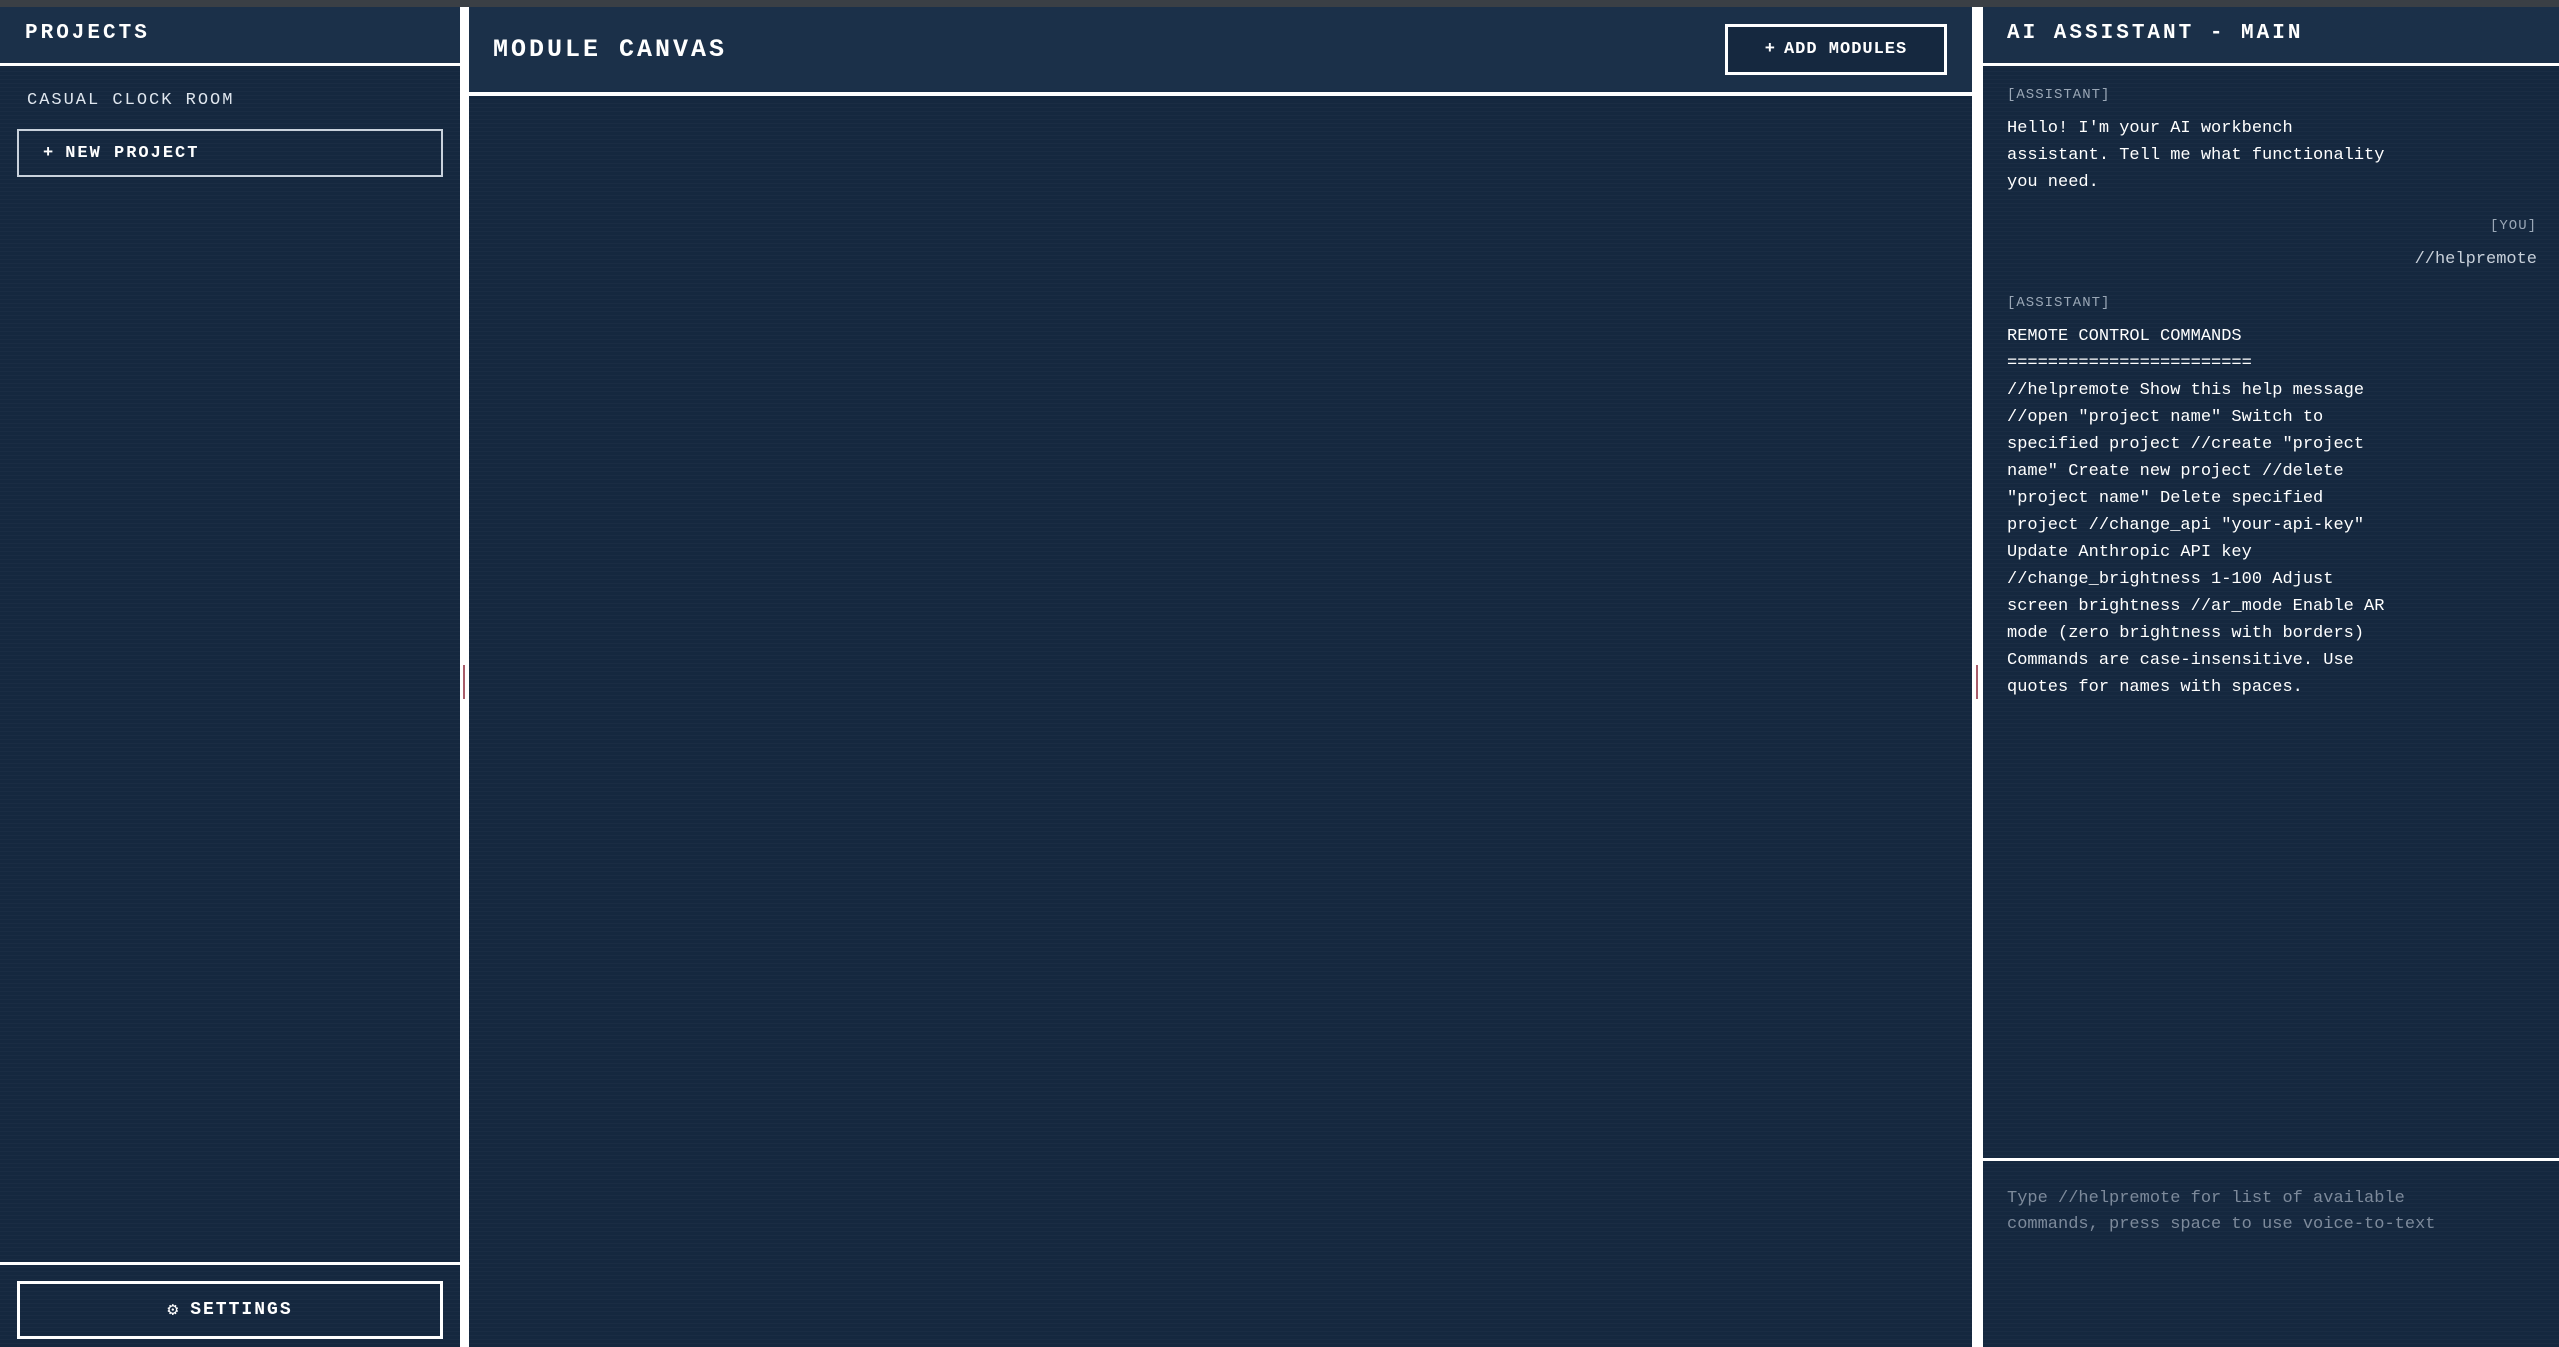 Image resolution: width=2559 pixels, height=1347 pixels. I want to click on window-top-bar, so click(1279, 3).